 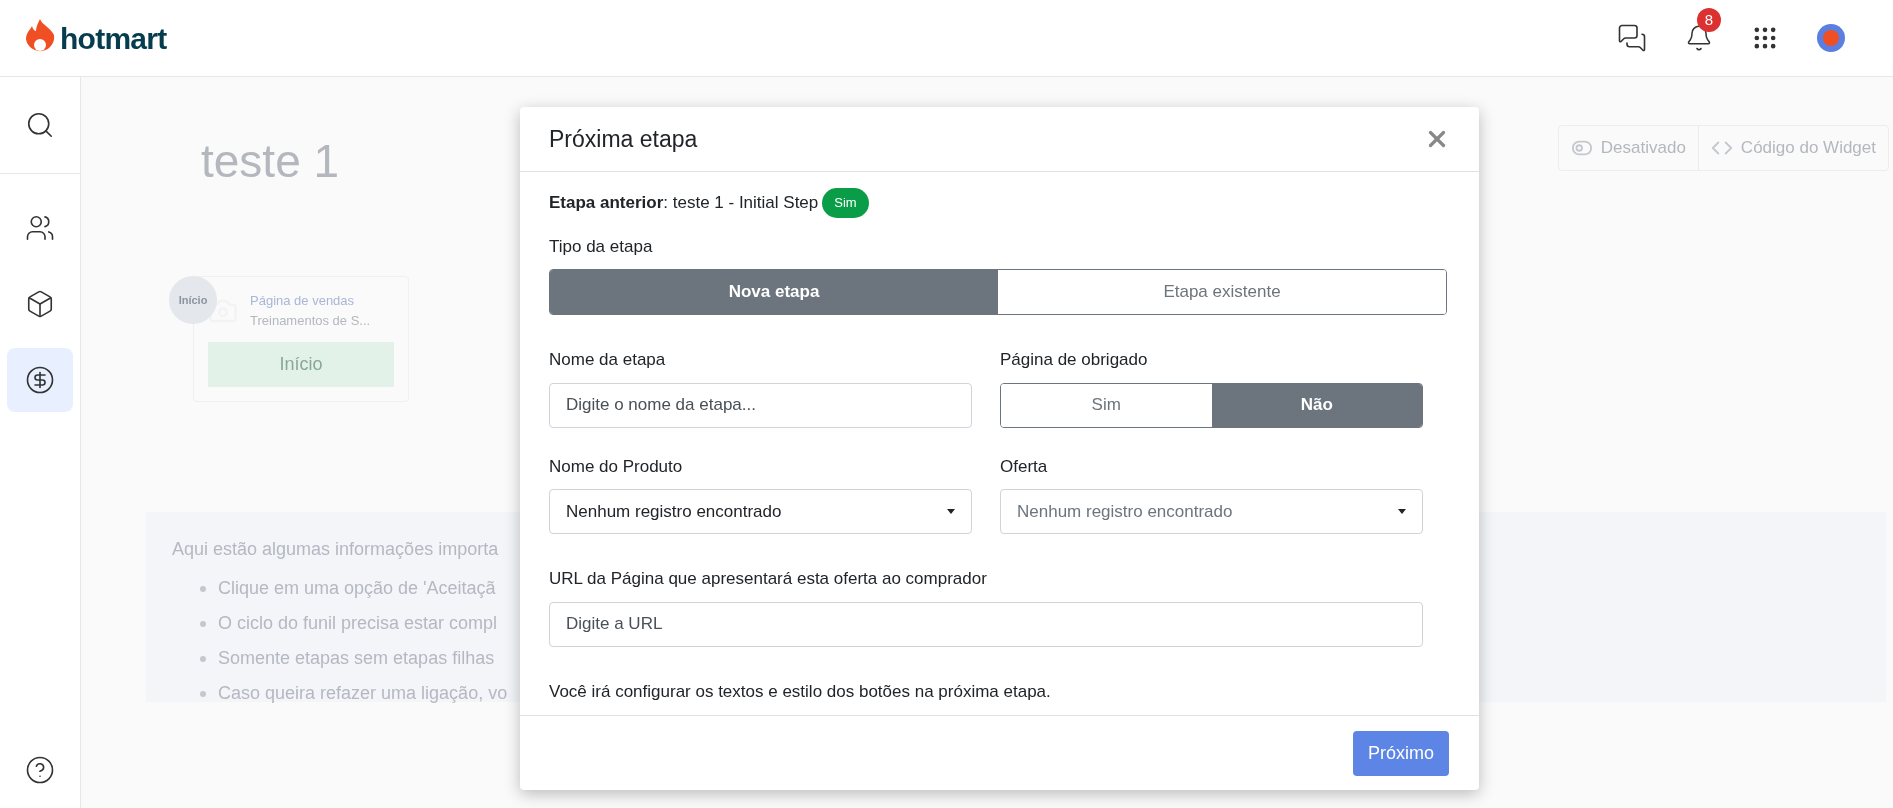 What do you see at coordinates (1074, 360) in the screenshot?
I see `field-label: Página de obrigado` at bounding box center [1074, 360].